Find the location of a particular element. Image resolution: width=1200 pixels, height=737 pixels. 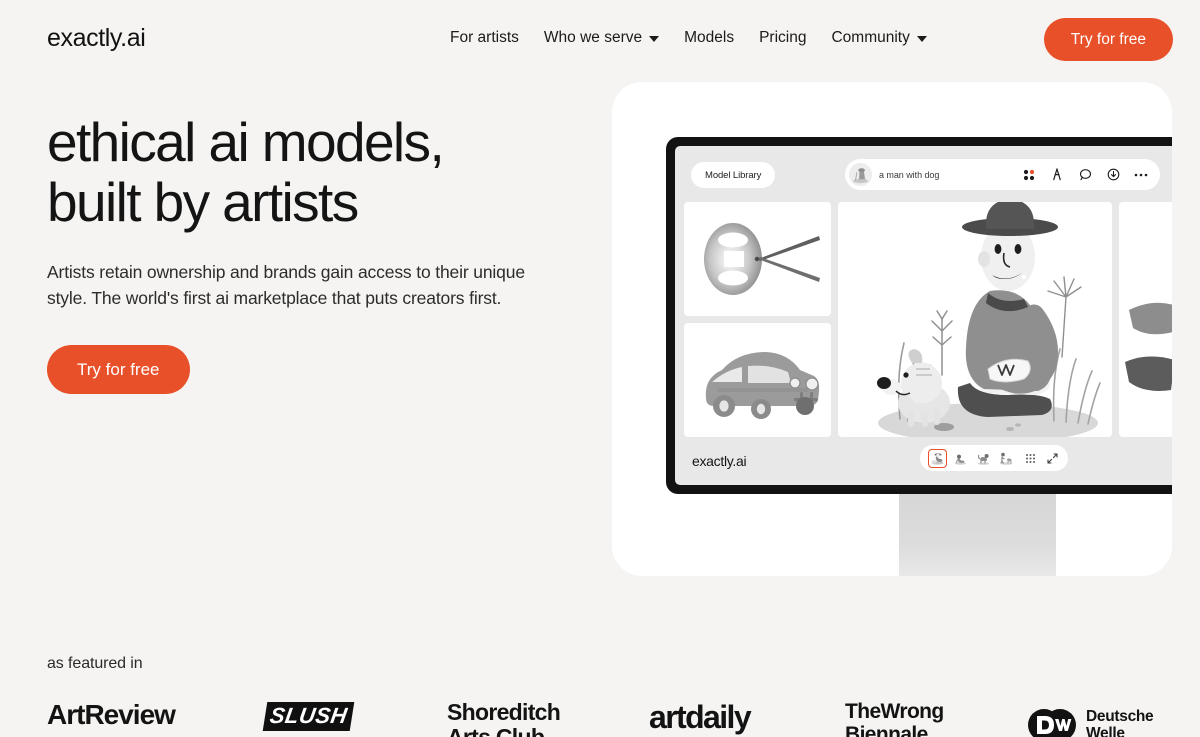

app-toolbar is located at coordinates (1085, 174).